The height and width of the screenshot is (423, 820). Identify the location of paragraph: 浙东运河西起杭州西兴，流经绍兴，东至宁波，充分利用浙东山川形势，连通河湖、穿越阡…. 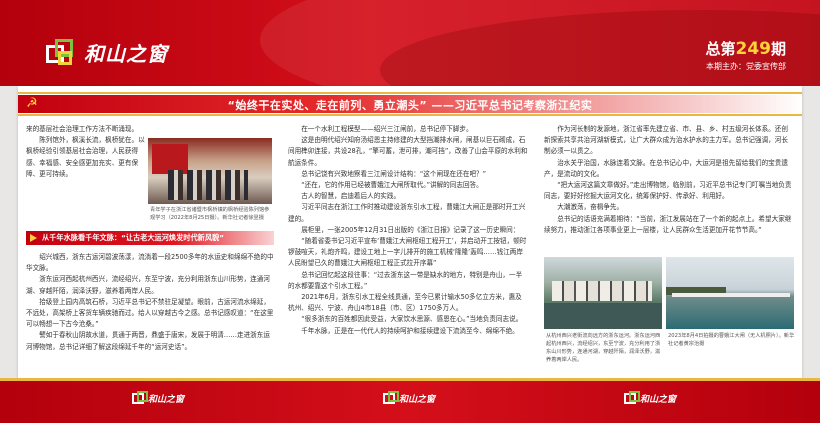
(148, 285).